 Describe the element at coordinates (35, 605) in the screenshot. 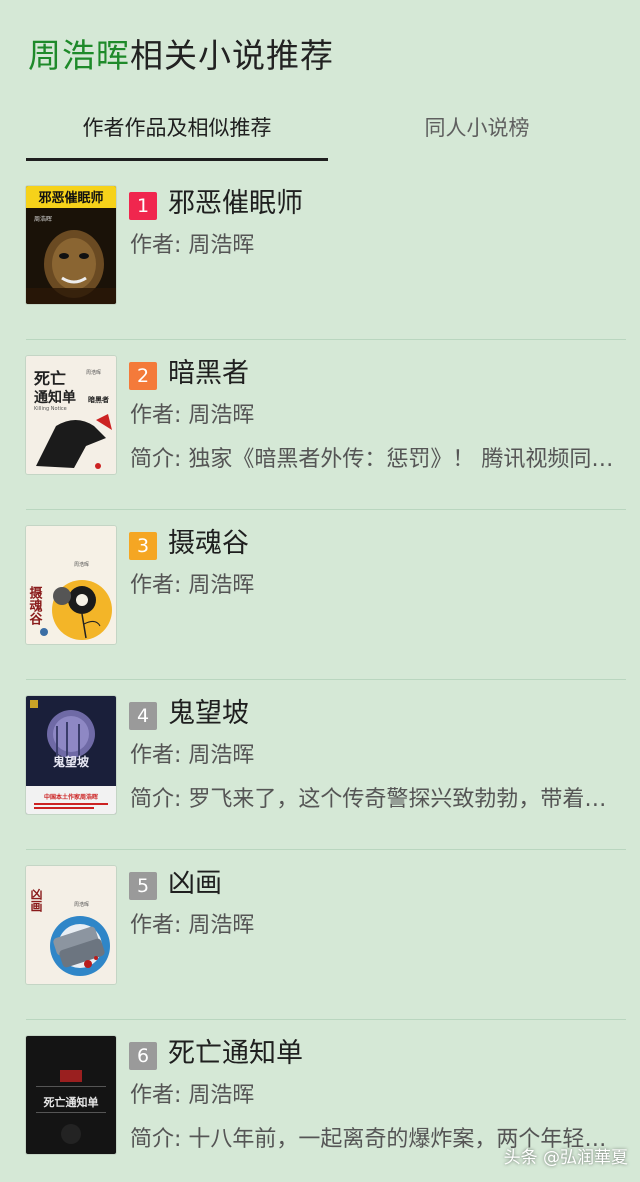

I see `svg-text: 摄魂谷` at that location.